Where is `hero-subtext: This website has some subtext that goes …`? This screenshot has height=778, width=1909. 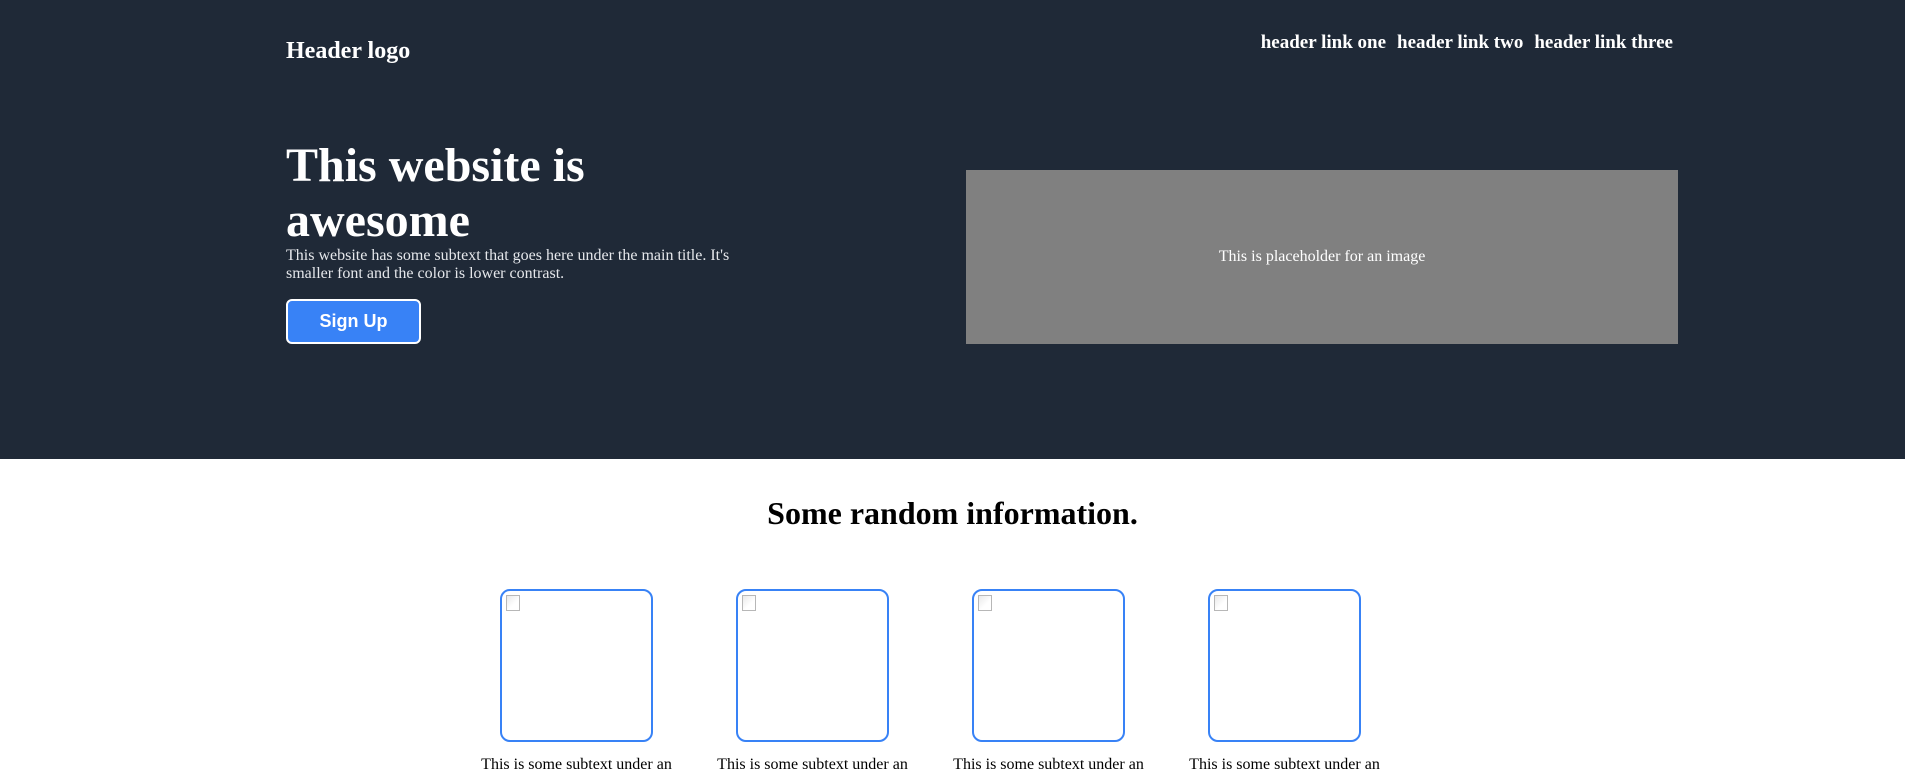 hero-subtext: This website has some subtext that goes … is located at coordinates (508, 264).